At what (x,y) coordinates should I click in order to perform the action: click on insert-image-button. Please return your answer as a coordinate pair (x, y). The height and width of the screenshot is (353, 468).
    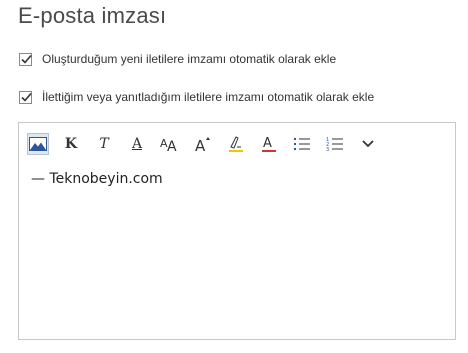
    Looking at the image, I should click on (38, 144).